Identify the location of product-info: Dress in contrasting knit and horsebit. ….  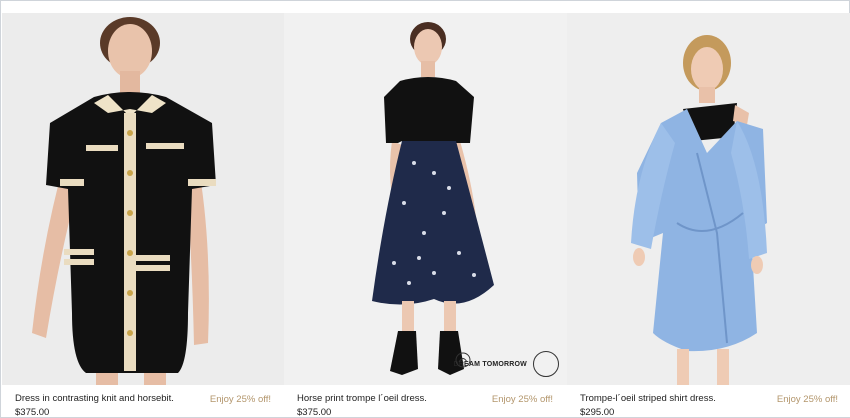
(143, 401).